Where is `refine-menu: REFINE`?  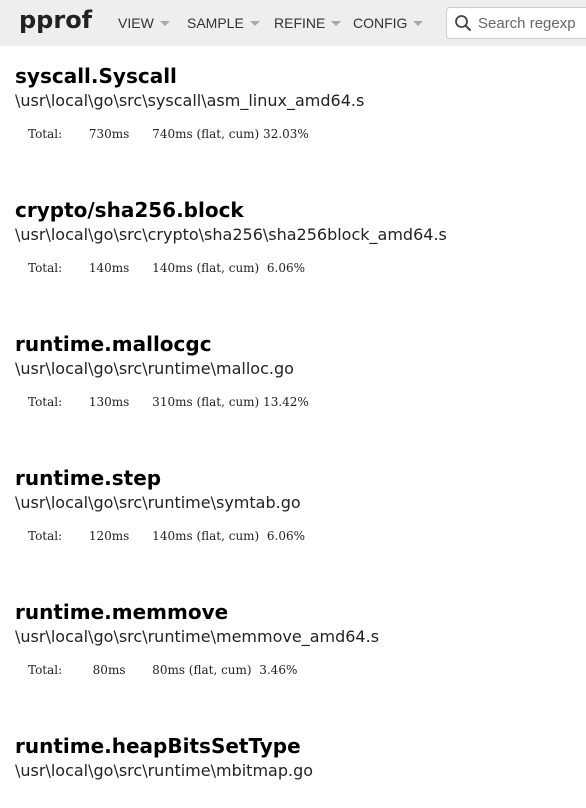
refine-menu: REFINE is located at coordinates (308, 23).